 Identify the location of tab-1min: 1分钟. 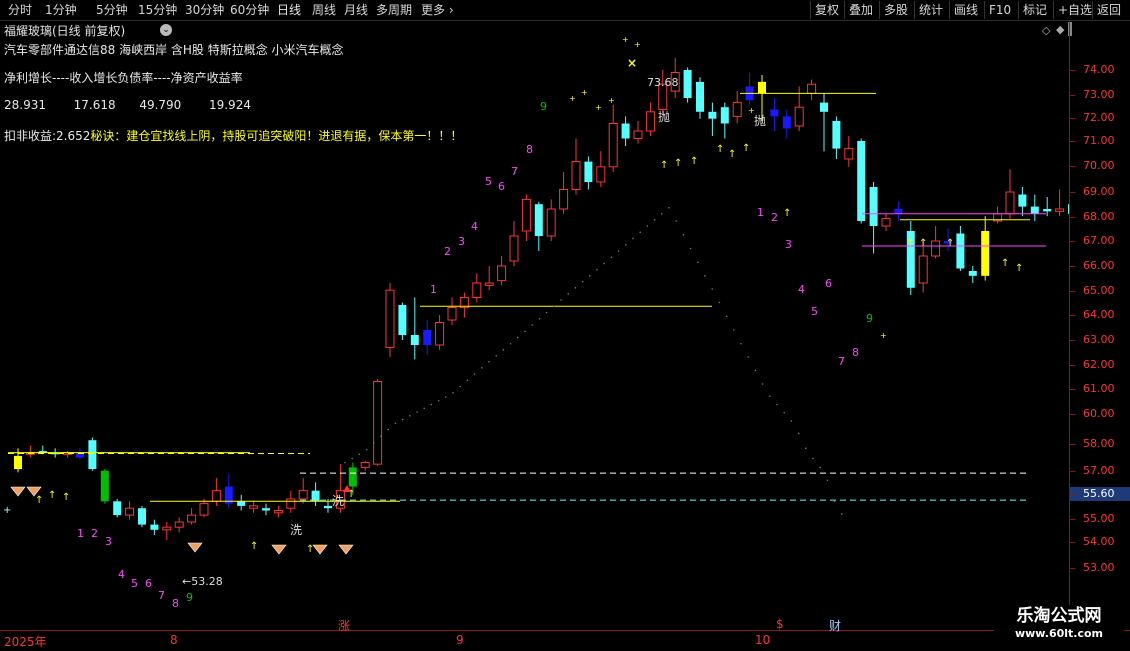
(61, 10).